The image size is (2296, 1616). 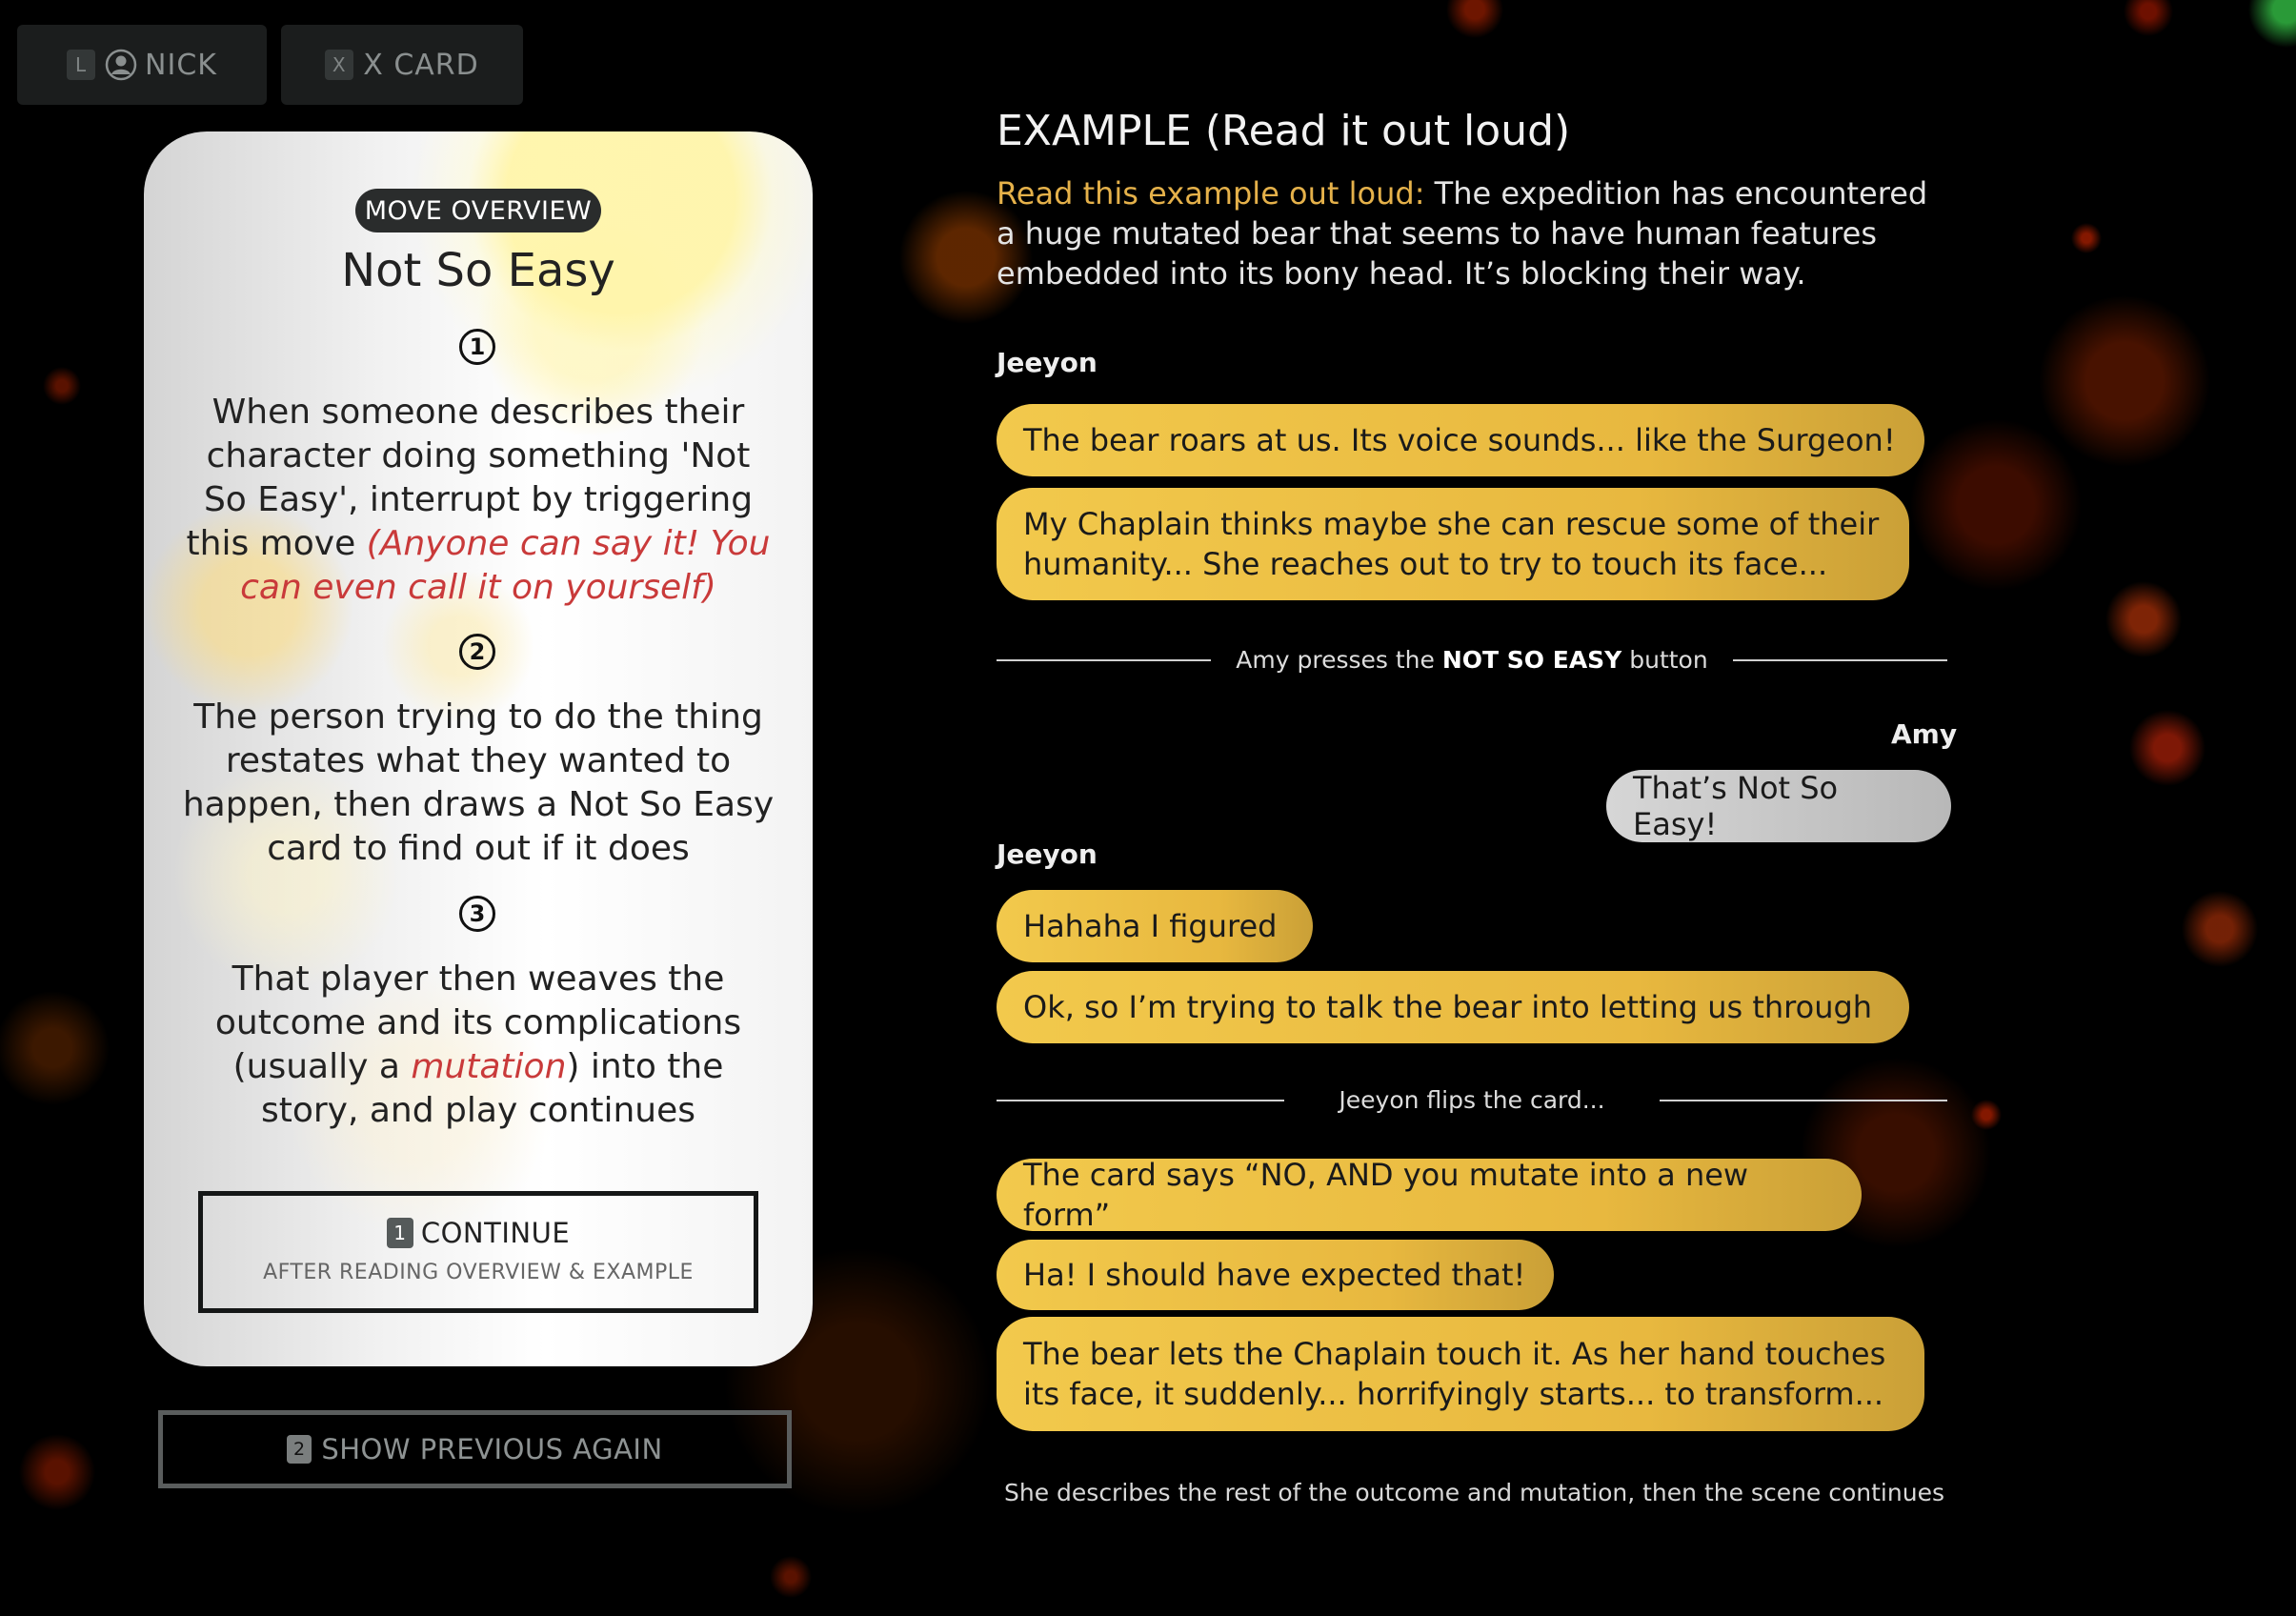 What do you see at coordinates (478, 270) in the screenshot?
I see `move-title: Not So Easy` at bounding box center [478, 270].